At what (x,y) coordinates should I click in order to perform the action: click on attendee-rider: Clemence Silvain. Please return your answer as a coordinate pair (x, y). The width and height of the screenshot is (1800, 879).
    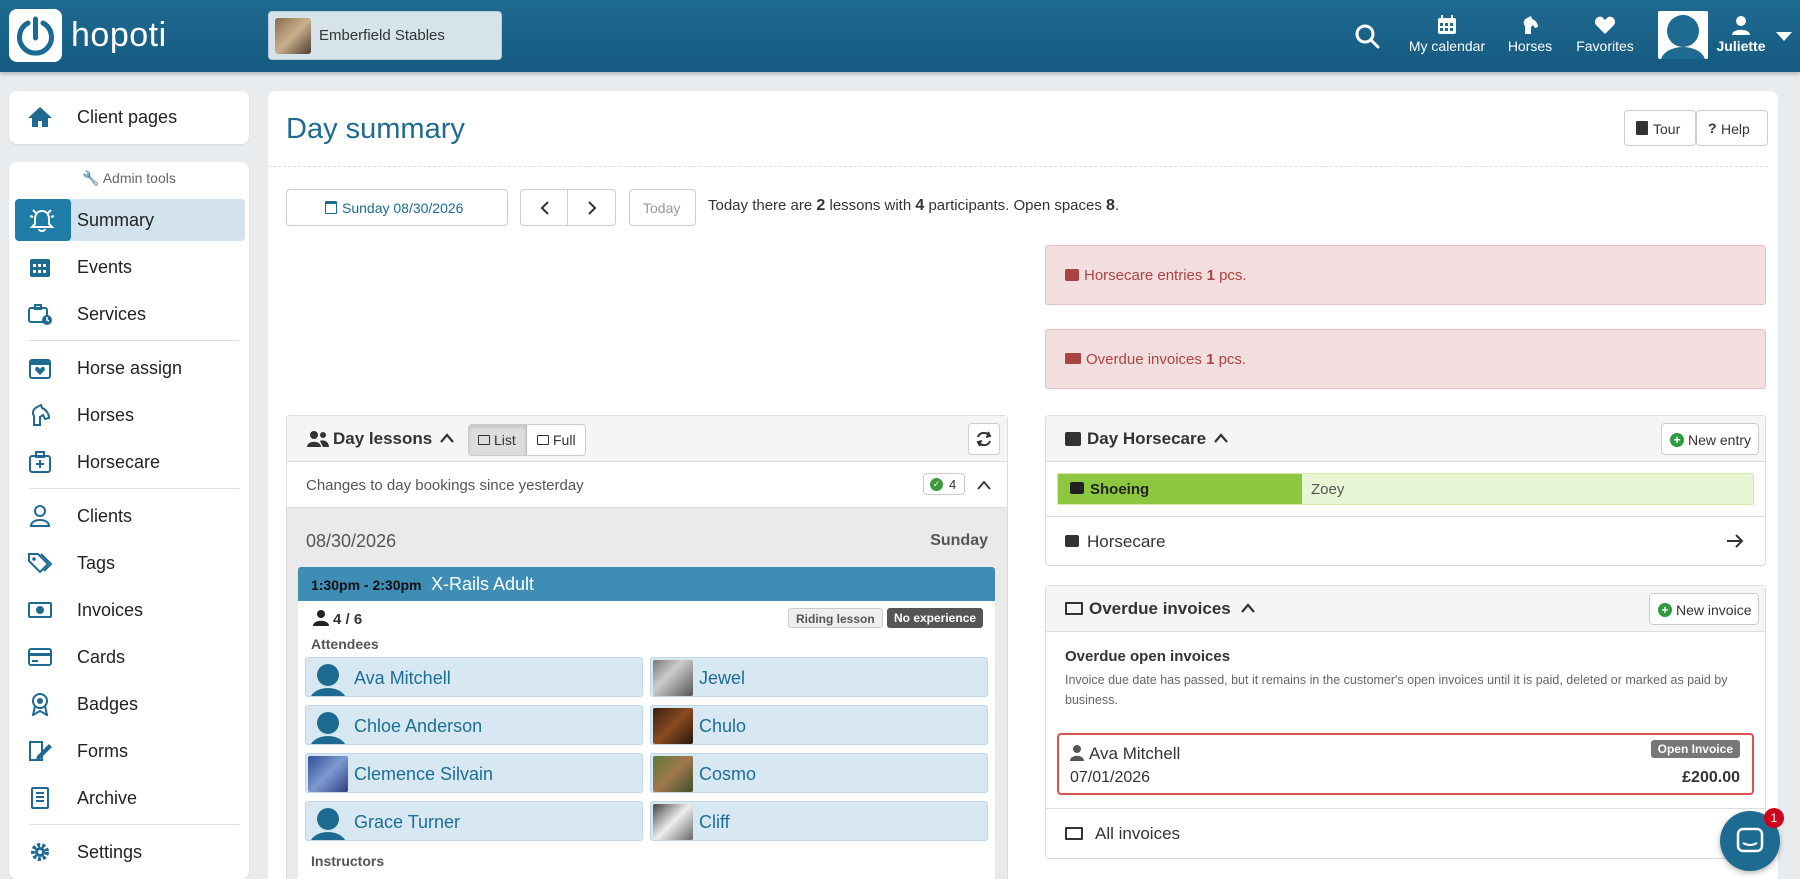
    Looking at the image, I should click on (474, 773).